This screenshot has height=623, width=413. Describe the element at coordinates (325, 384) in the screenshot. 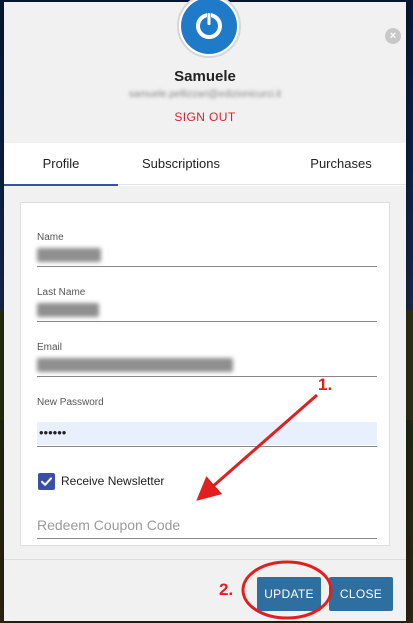

I see `annotation-step-1: 1.` at that location.